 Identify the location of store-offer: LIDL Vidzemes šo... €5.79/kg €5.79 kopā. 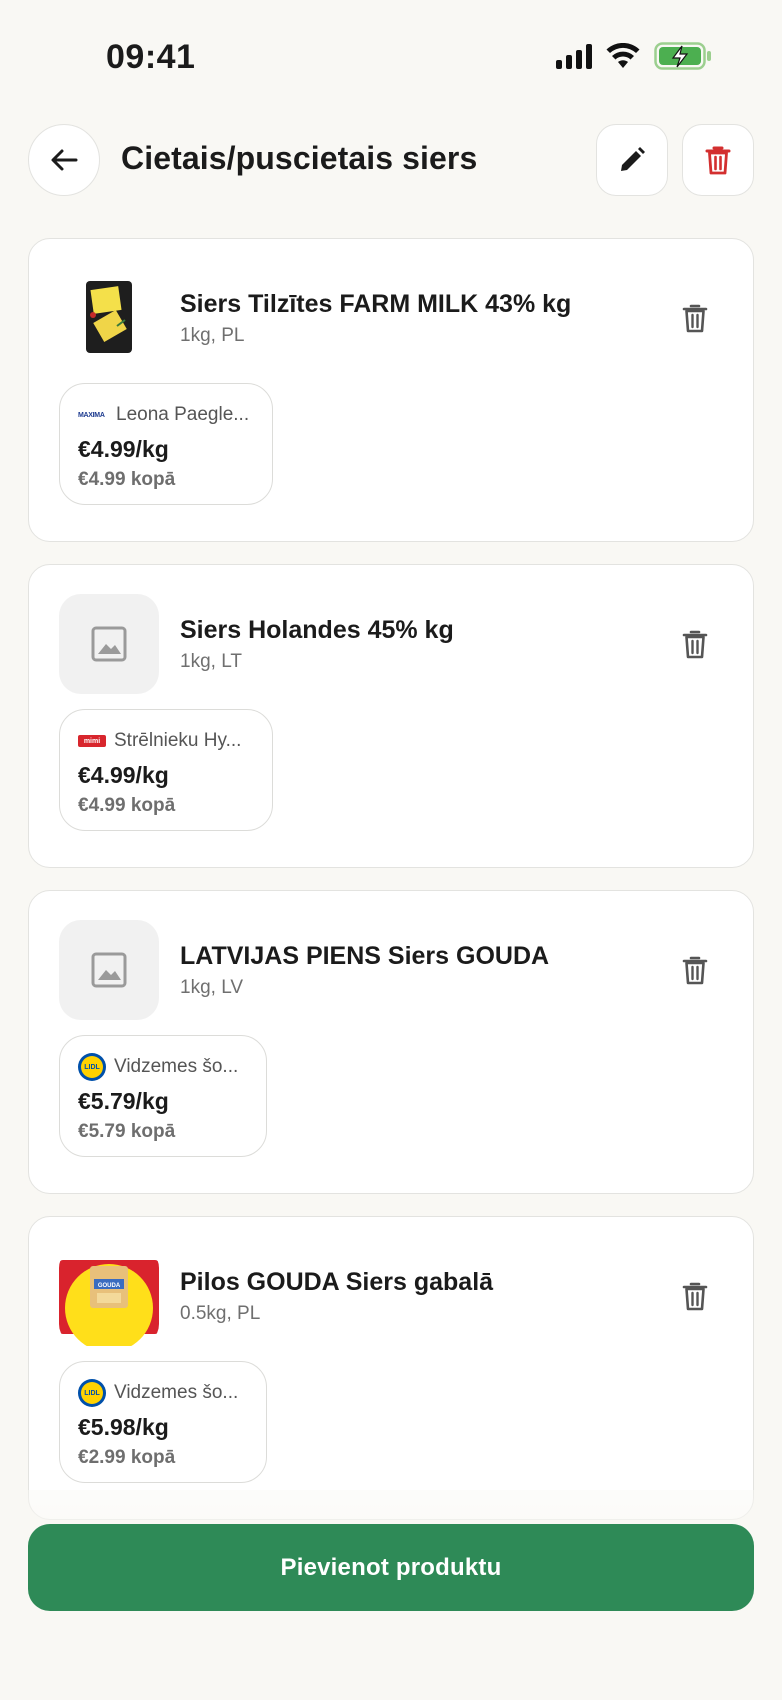
(163, 1096).